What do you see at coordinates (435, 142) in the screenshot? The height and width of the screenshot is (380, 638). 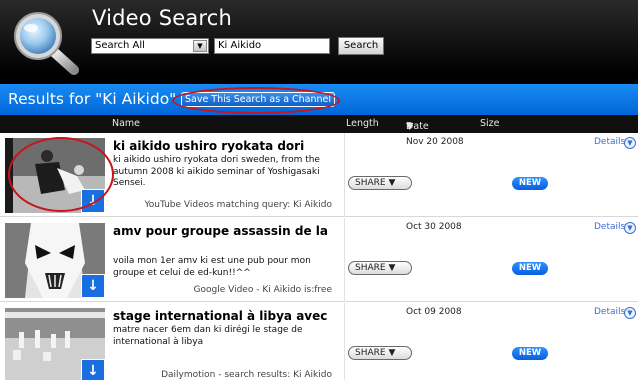 I see `result-date: Nov 20 2008` at bounding box center [435, 142].